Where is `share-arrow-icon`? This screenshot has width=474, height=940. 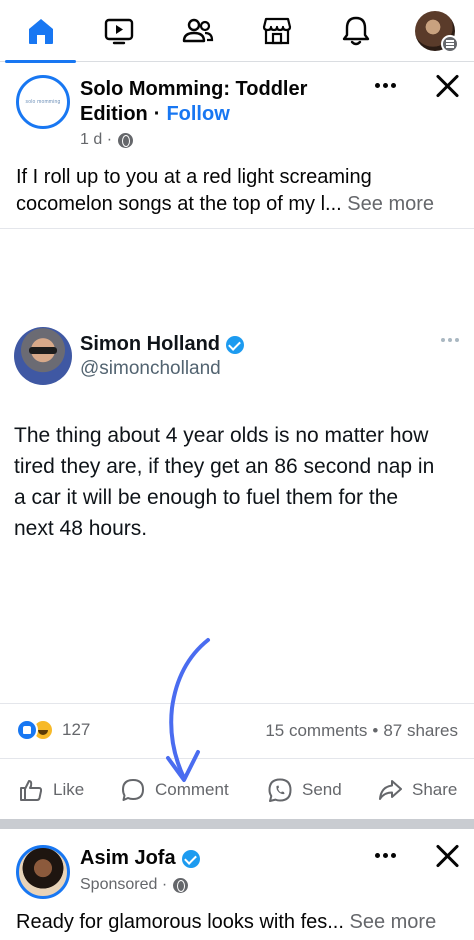
share-arrow-icon is located at coordinates (390, 790).